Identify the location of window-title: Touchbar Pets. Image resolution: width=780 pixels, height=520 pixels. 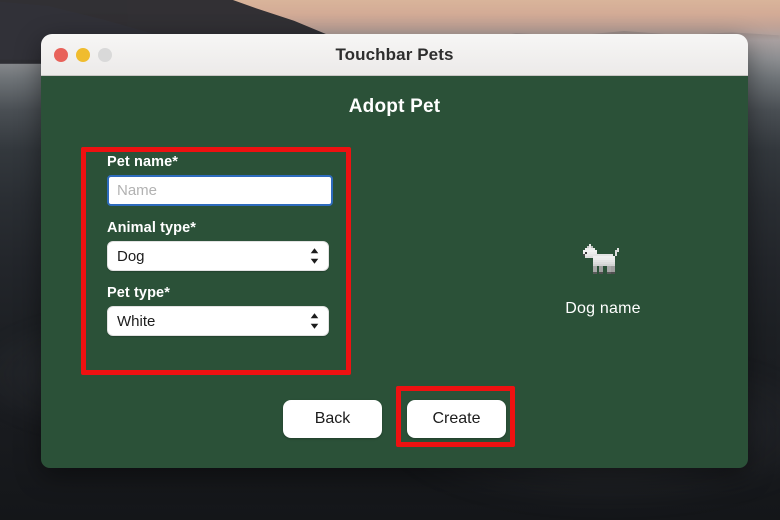
(394, 54).